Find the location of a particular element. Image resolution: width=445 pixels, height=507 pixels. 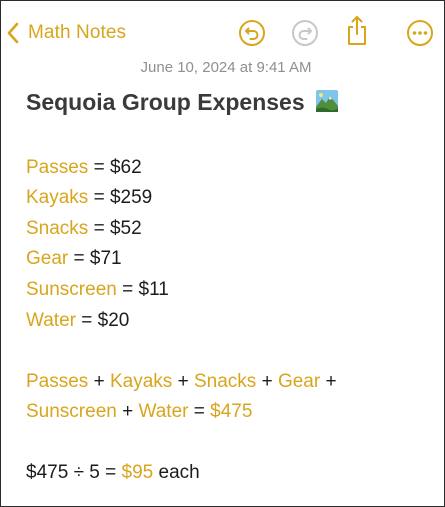

expense-line-sunscreen: Sunscreen = $11 is located at coordinates (97, 290).